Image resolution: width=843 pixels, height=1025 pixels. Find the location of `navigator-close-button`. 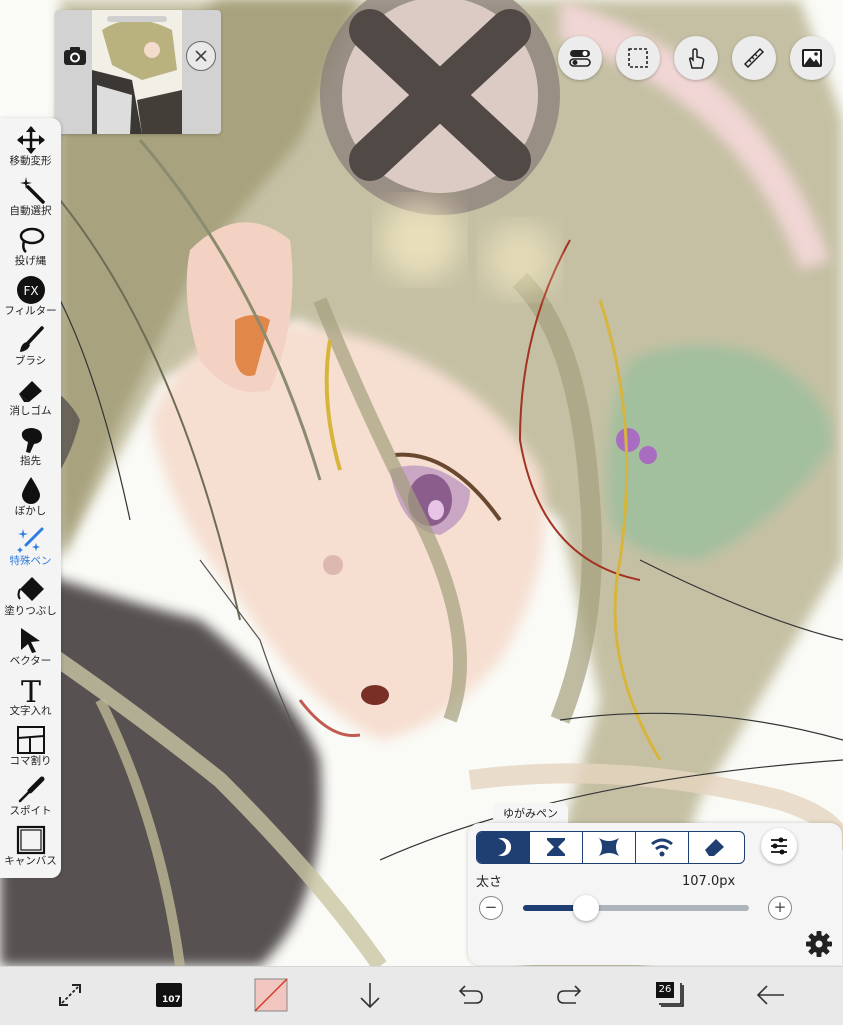

navigator-close-button is located at coordinates (201, 56).